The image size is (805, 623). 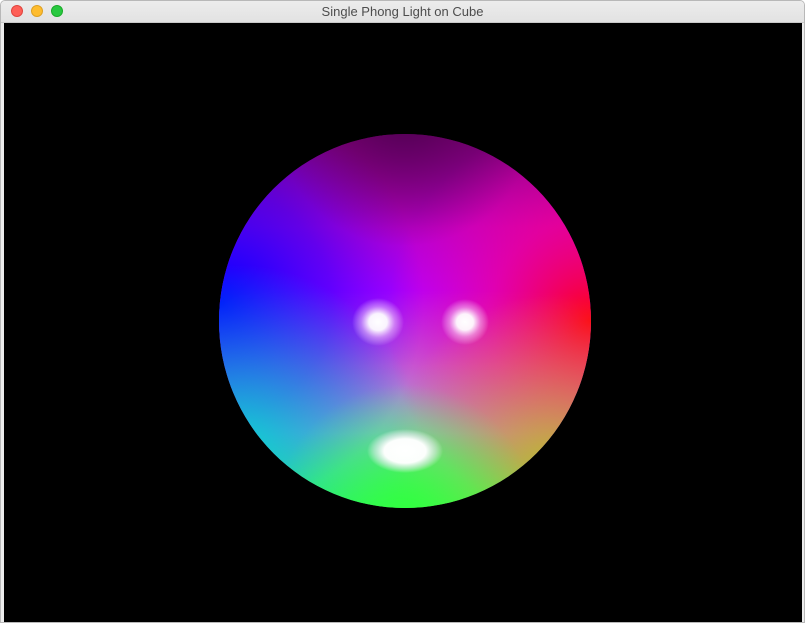 I want to click on title-bar: Single Phong Light on Cube, so click(x=402, y=12).